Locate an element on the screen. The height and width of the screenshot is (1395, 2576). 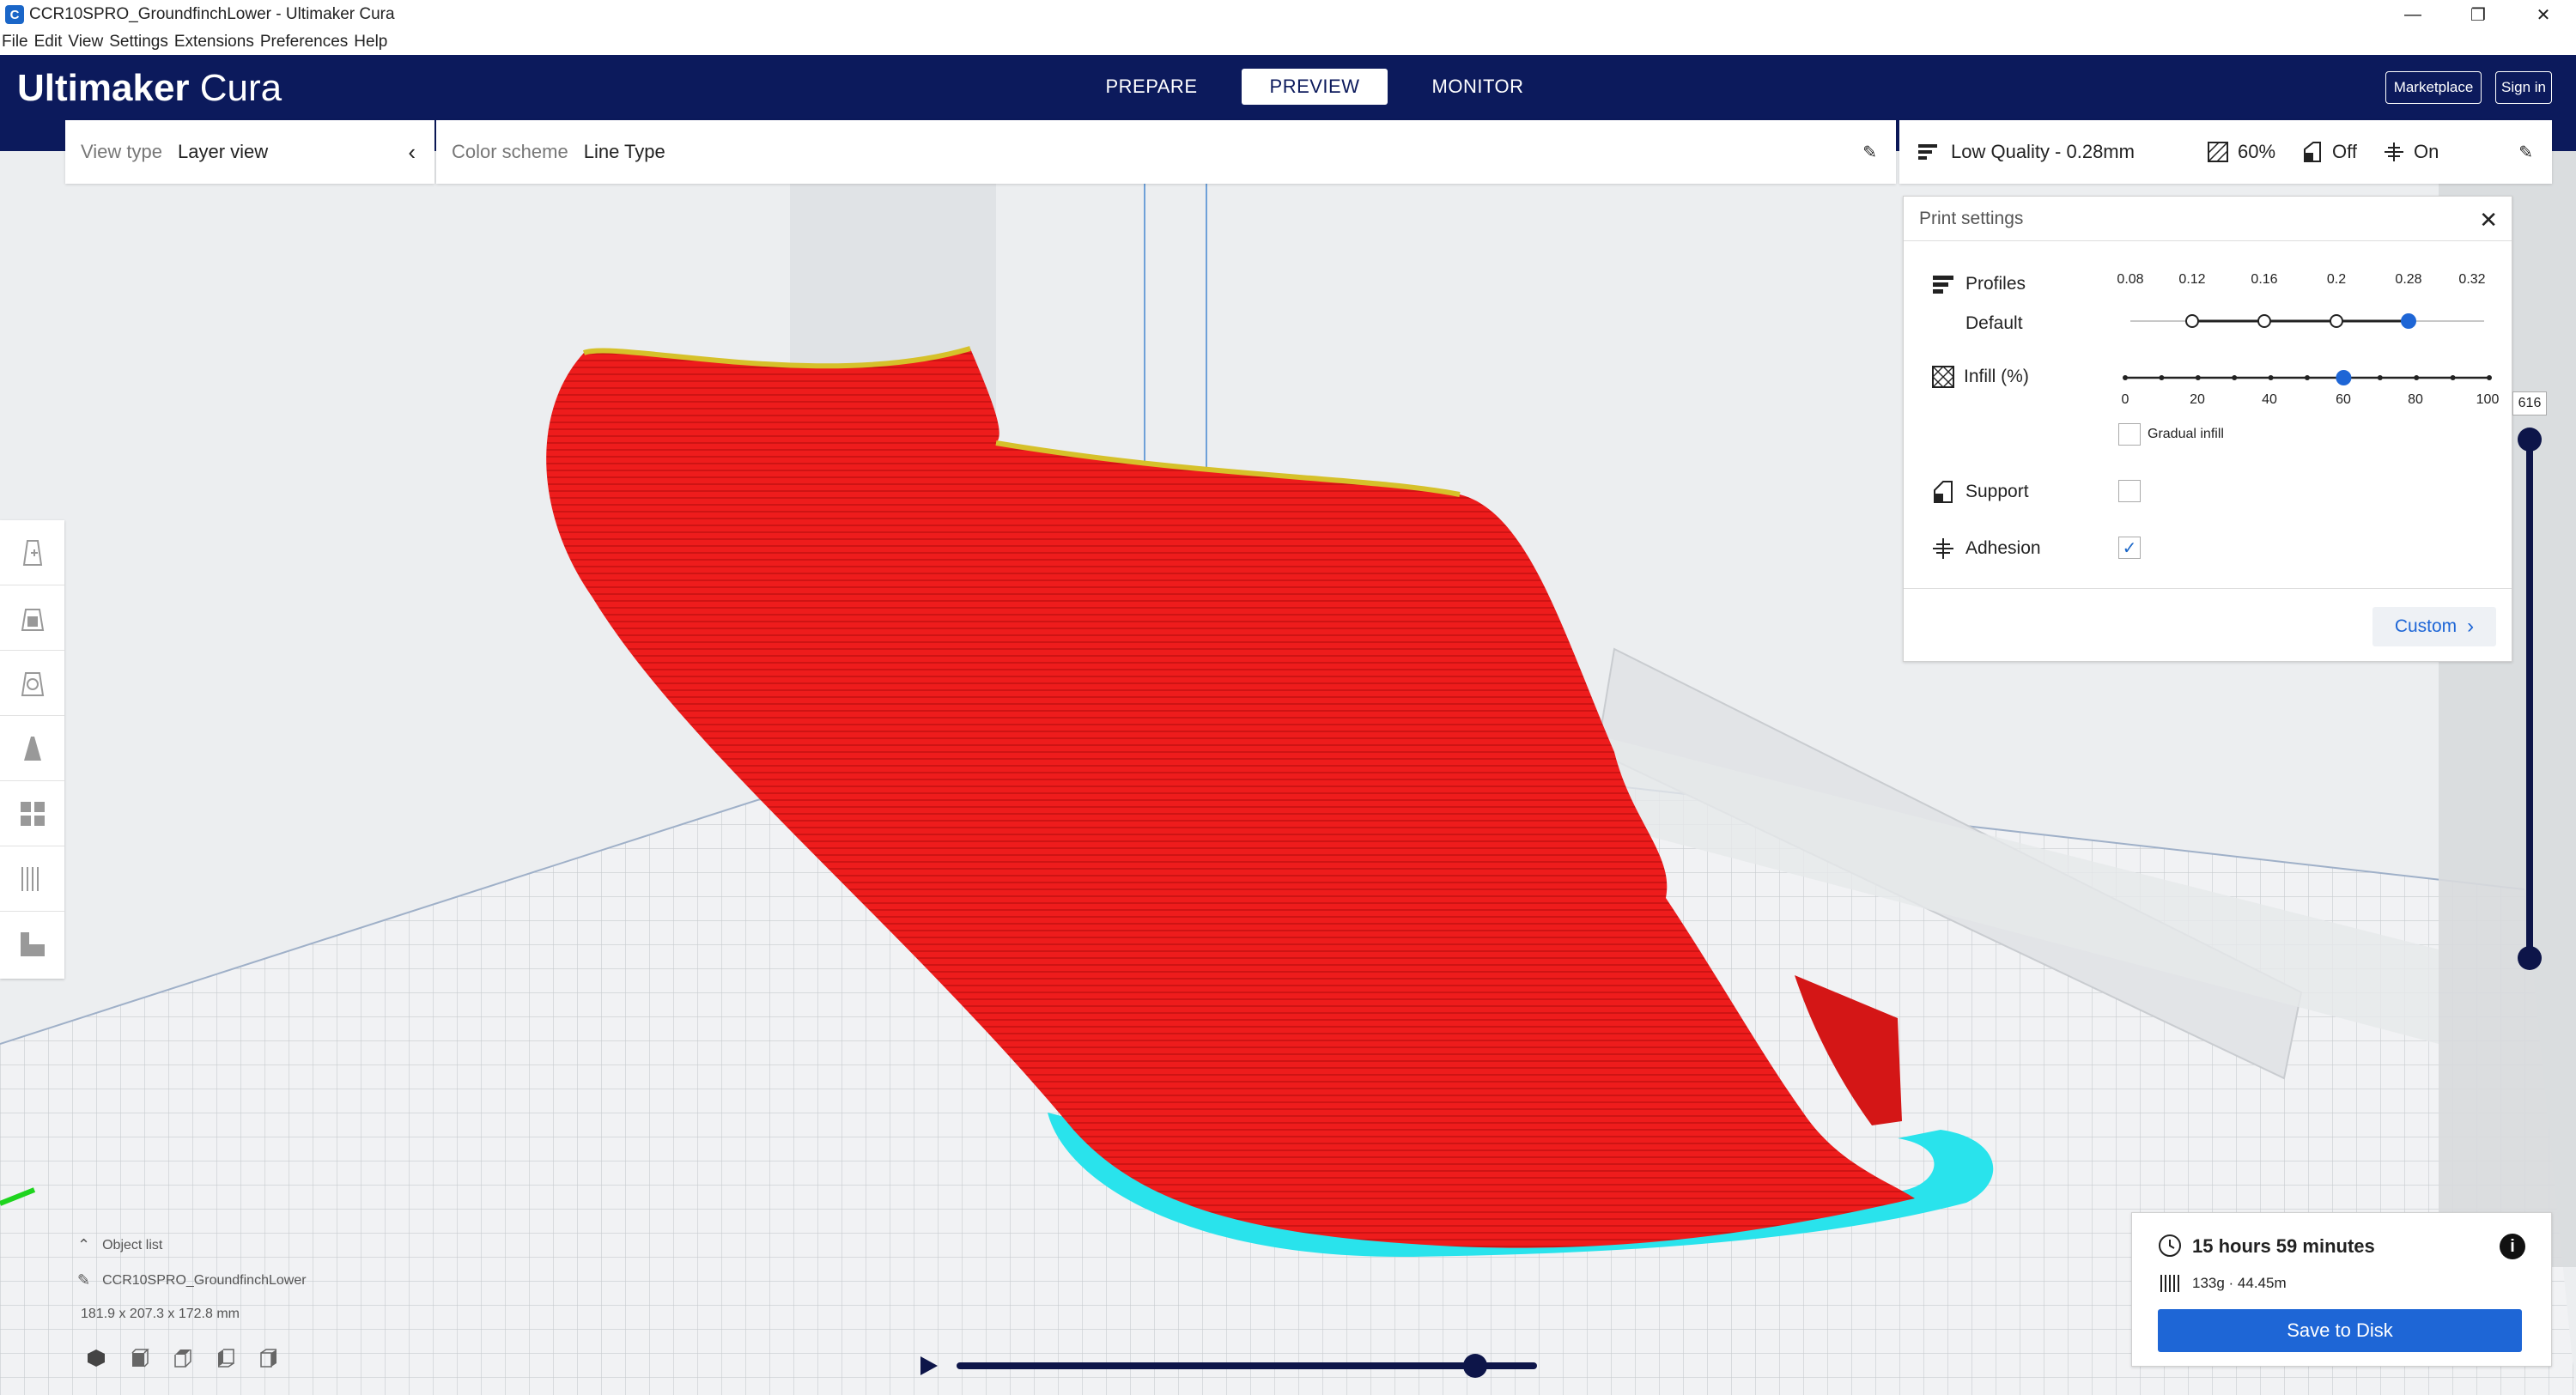
adhesion-label: Adhesion is located at coordinates (2003, 548).